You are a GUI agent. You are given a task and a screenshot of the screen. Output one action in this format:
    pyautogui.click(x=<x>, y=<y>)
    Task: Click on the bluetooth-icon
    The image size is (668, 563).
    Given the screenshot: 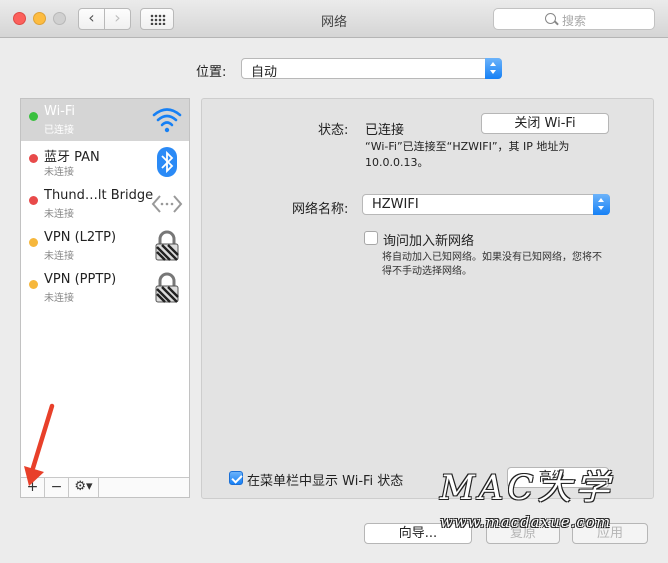 What is the action you would take?
    pyautogui.click(x=167, y=162)
    